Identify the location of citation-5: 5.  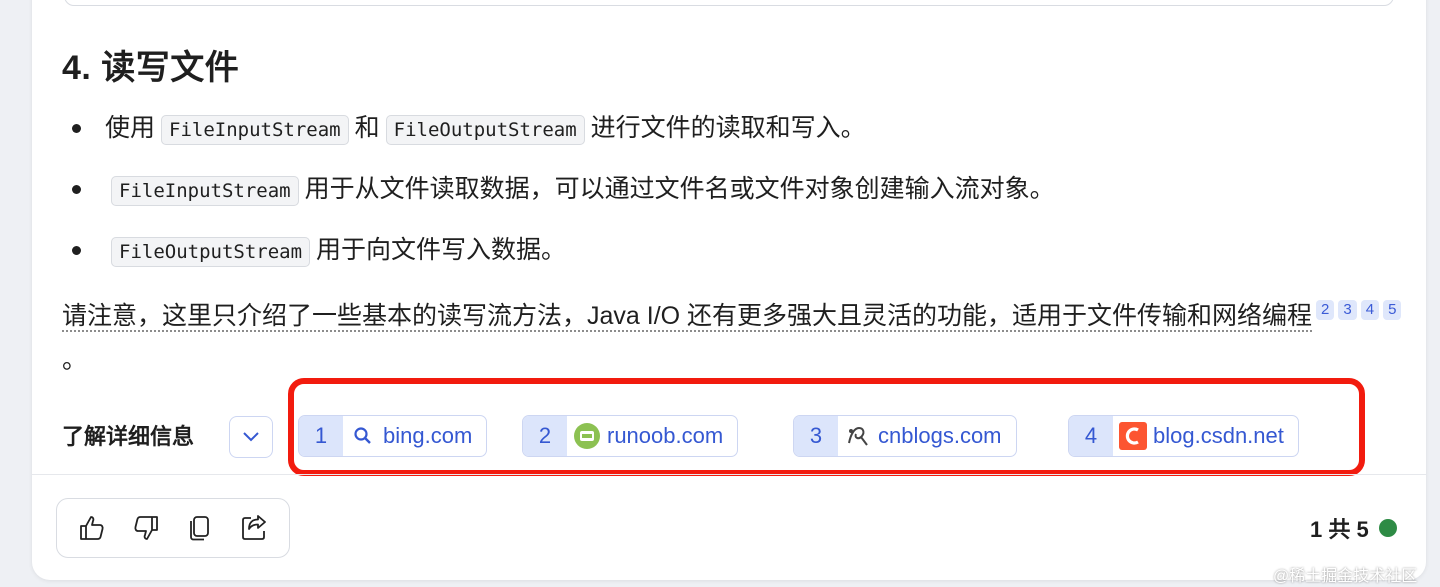
(1392, 310).